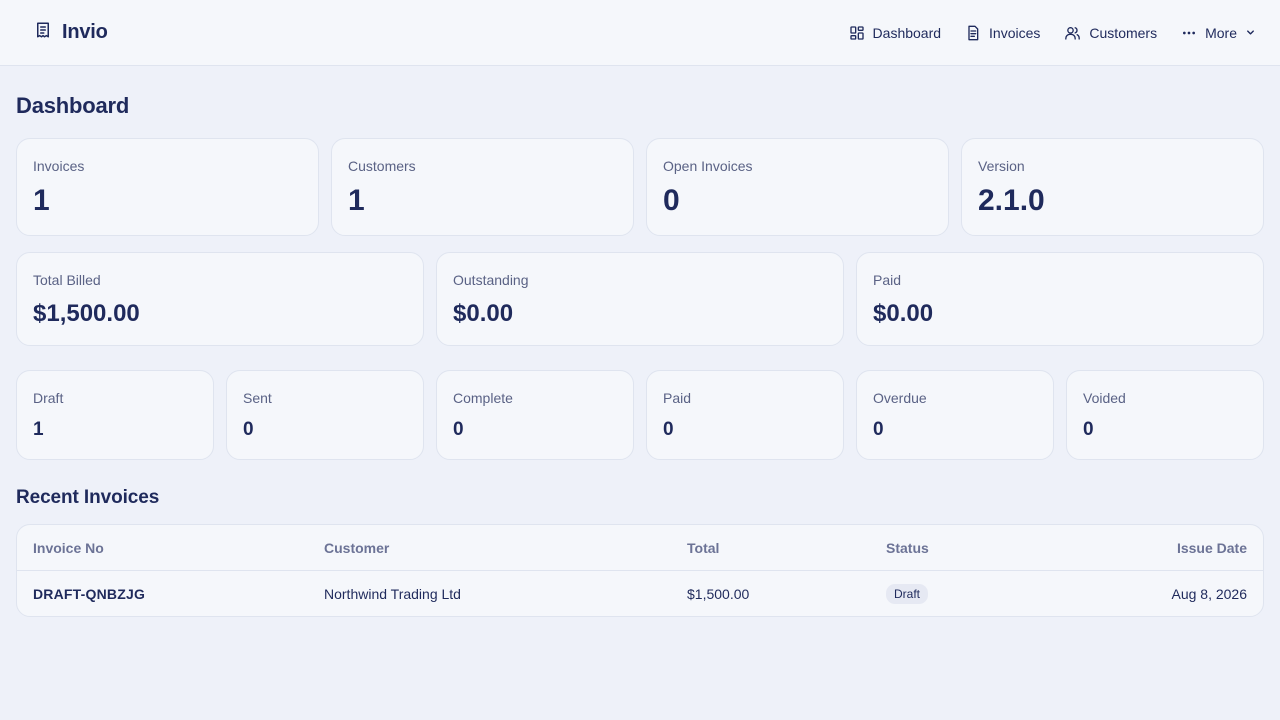 The height and width of the screenshot is (720, 1280). Describe the element at coordinates (745, 415) in the screenshot. I see `status-card-paid: Paid 0` at that location.